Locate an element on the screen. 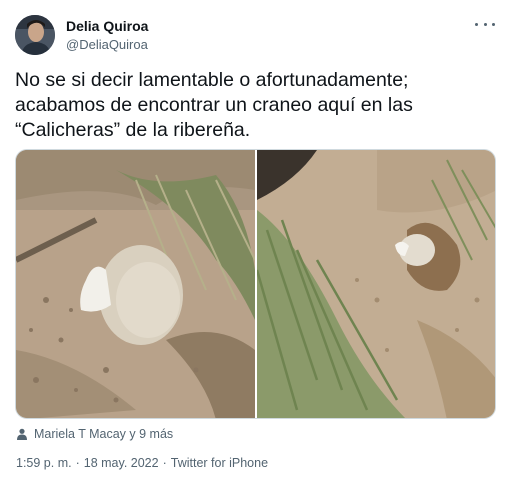 This screenshot has width=508, height=485. tweet-text-line: “Calicheras” de la ribereña. is located at coordinates (133, 130).